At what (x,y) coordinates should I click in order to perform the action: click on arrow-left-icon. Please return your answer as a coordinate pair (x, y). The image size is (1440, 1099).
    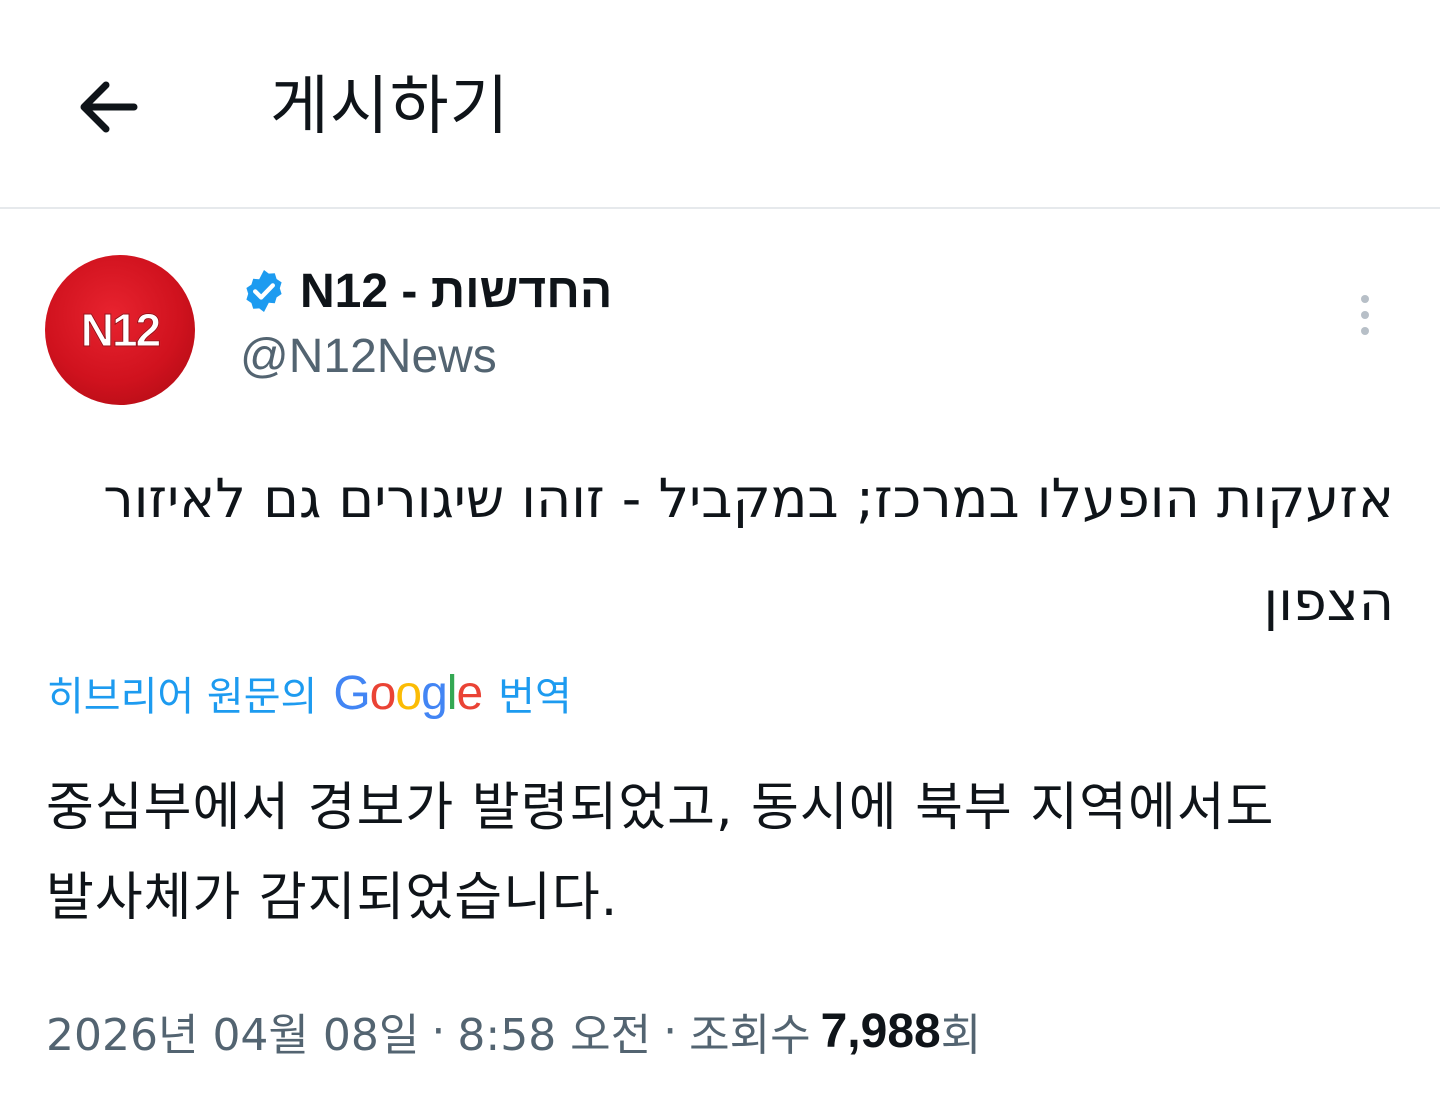
    Looking at the image, I should click on (109, 107).